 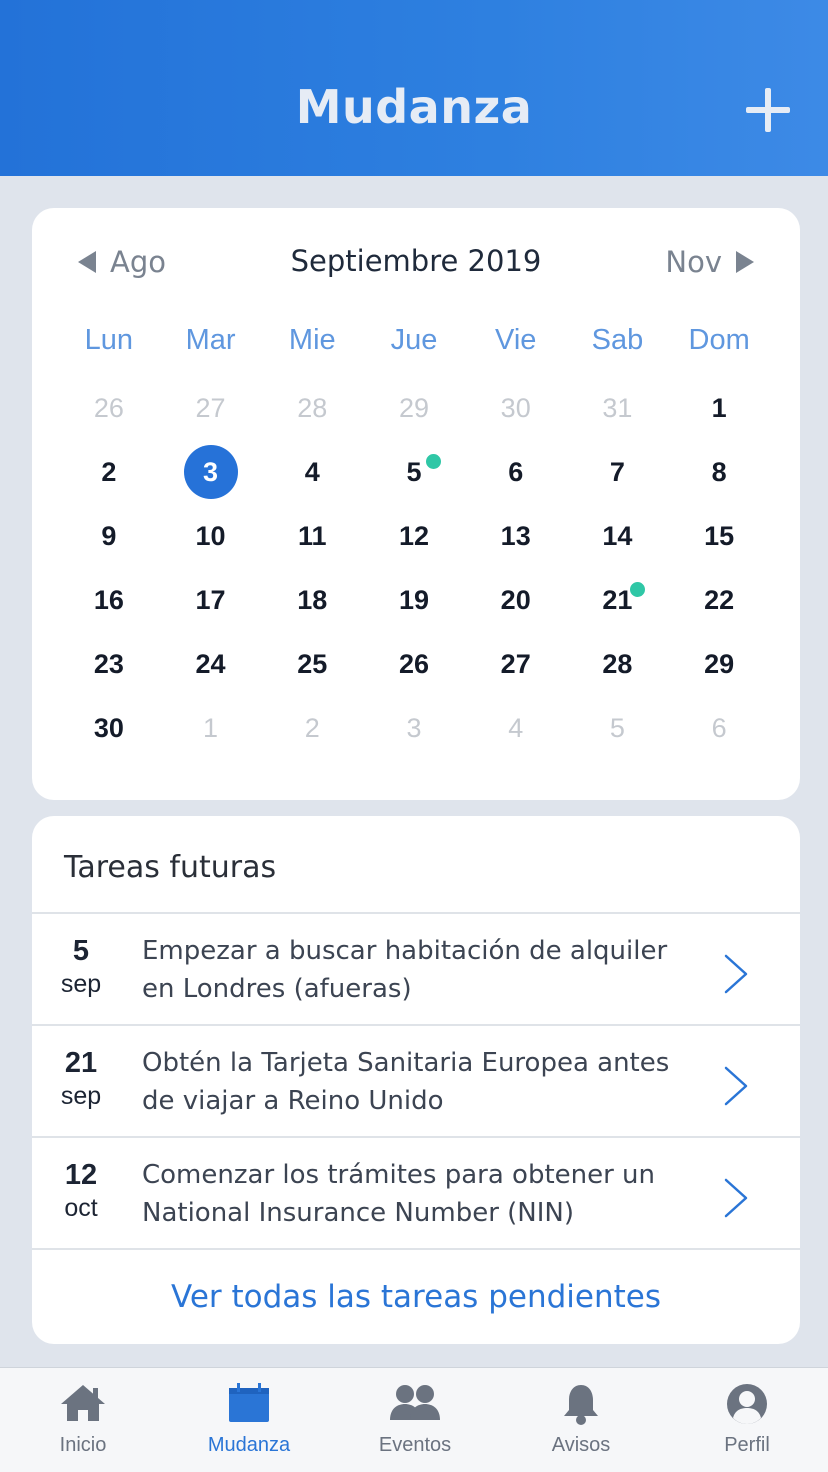 I want to click on weekday-label: Vie, so click(x=516, y=340).